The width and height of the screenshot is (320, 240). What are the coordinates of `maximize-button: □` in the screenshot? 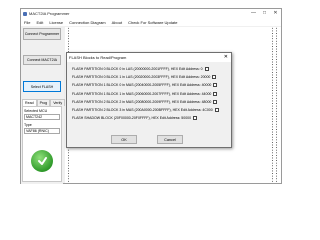 It's located at (264, 13).